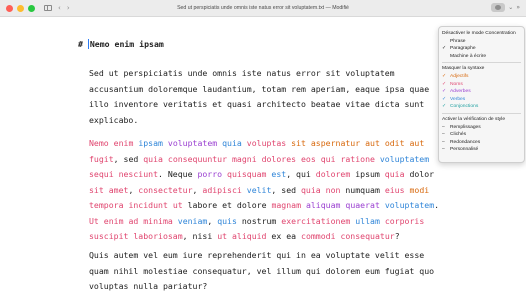 Image resolution: width=526 pixels, height=299 pixels. I want to click on word-token: ea, so click(294, 236).